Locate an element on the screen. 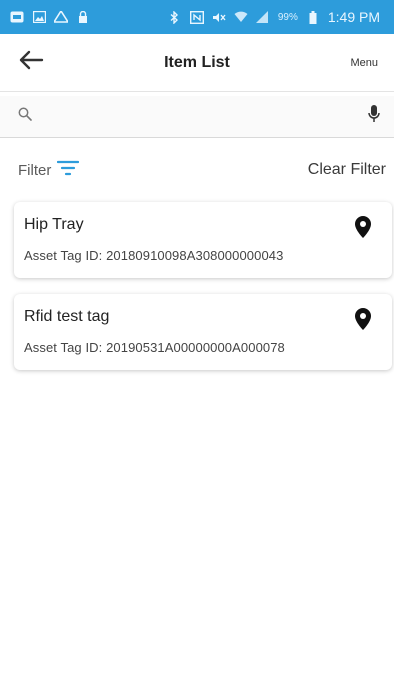  nfc-icon is located at coordinates (196, 17).